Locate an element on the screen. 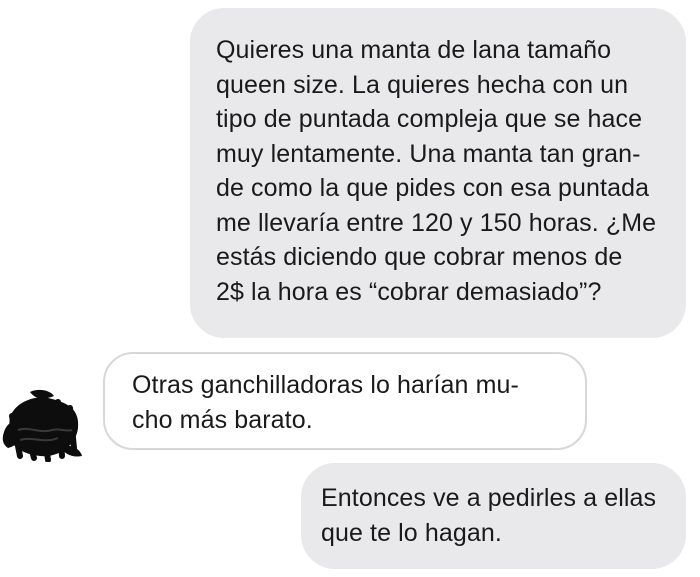  message-line: 2$ la hora es “cobrar demasiado”? is located at coordinates (409, 291).